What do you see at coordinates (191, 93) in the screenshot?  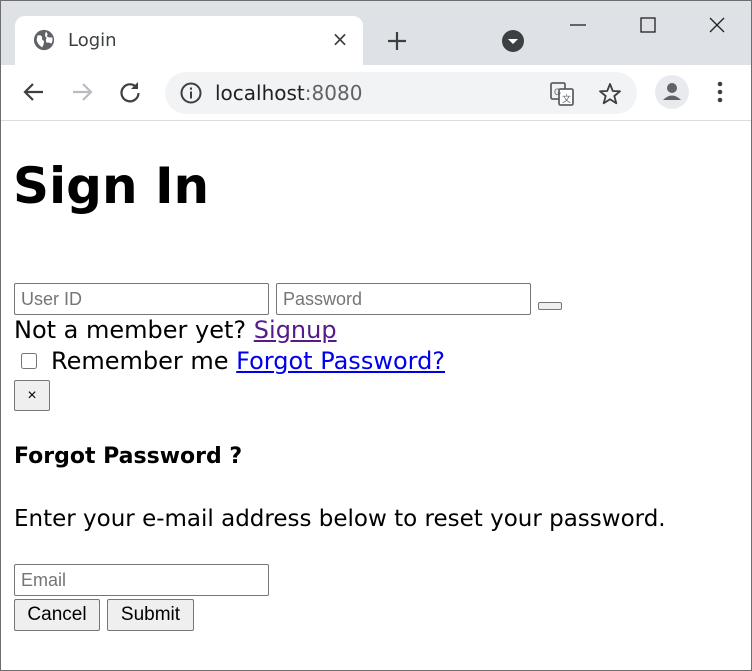 I see `info-icon` at bounding box center [191, 93].